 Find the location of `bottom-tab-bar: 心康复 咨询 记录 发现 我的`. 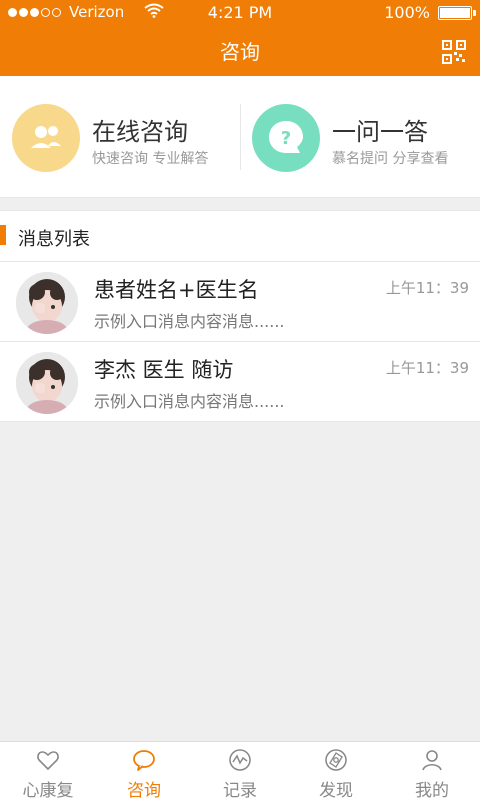

bottom-tab-bar: 心康复 咨询 记录 发现 我的 is located at coordinates (240, 770).